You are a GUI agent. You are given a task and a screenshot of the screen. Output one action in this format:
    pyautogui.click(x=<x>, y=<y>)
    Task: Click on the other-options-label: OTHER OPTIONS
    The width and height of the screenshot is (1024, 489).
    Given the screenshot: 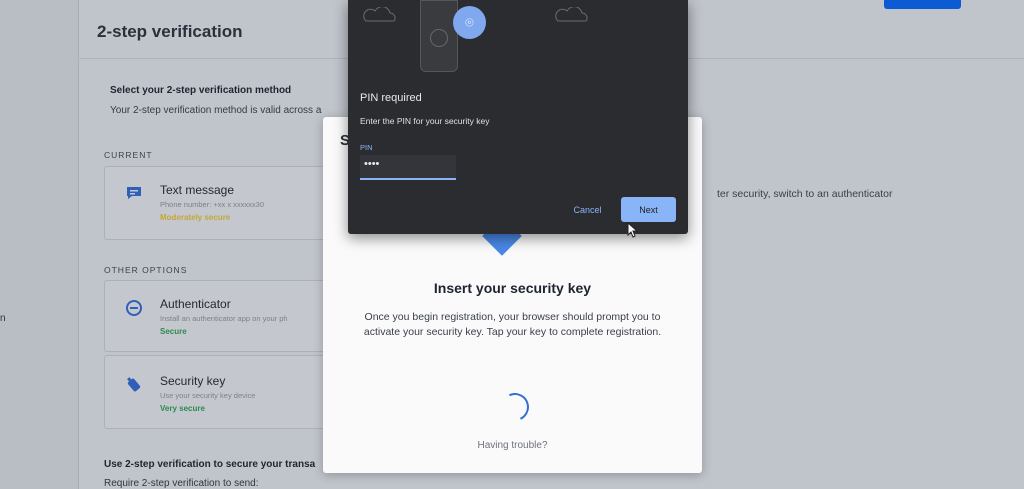 What is the action you would take?
    pyautogui.click(x=146, y=270)
    